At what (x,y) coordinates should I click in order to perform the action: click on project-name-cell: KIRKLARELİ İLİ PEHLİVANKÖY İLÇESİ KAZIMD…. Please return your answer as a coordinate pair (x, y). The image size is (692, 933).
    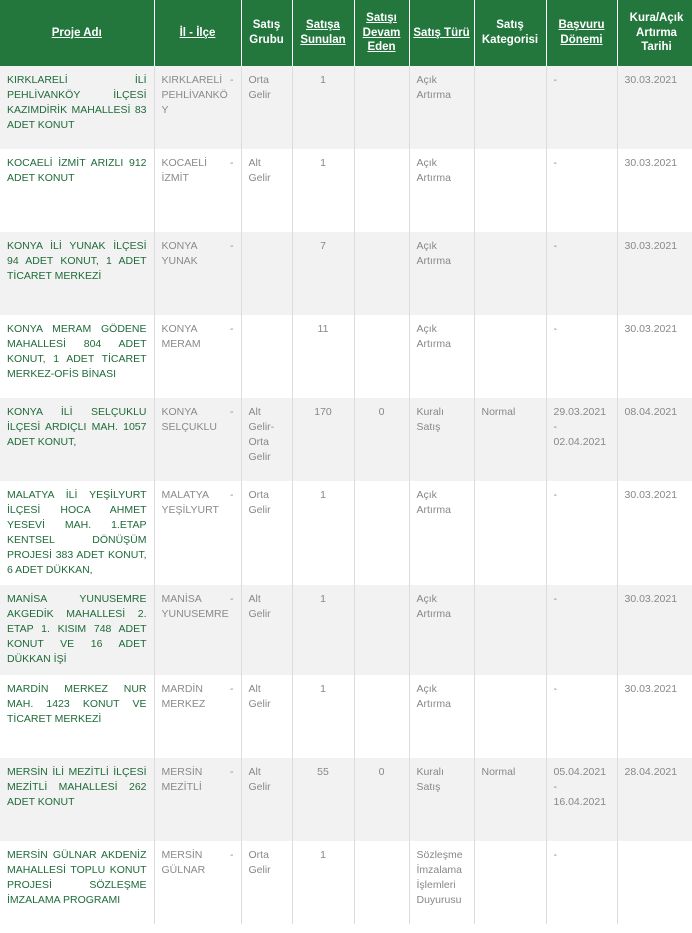
    Looking at the image, I should click on (77, 107).